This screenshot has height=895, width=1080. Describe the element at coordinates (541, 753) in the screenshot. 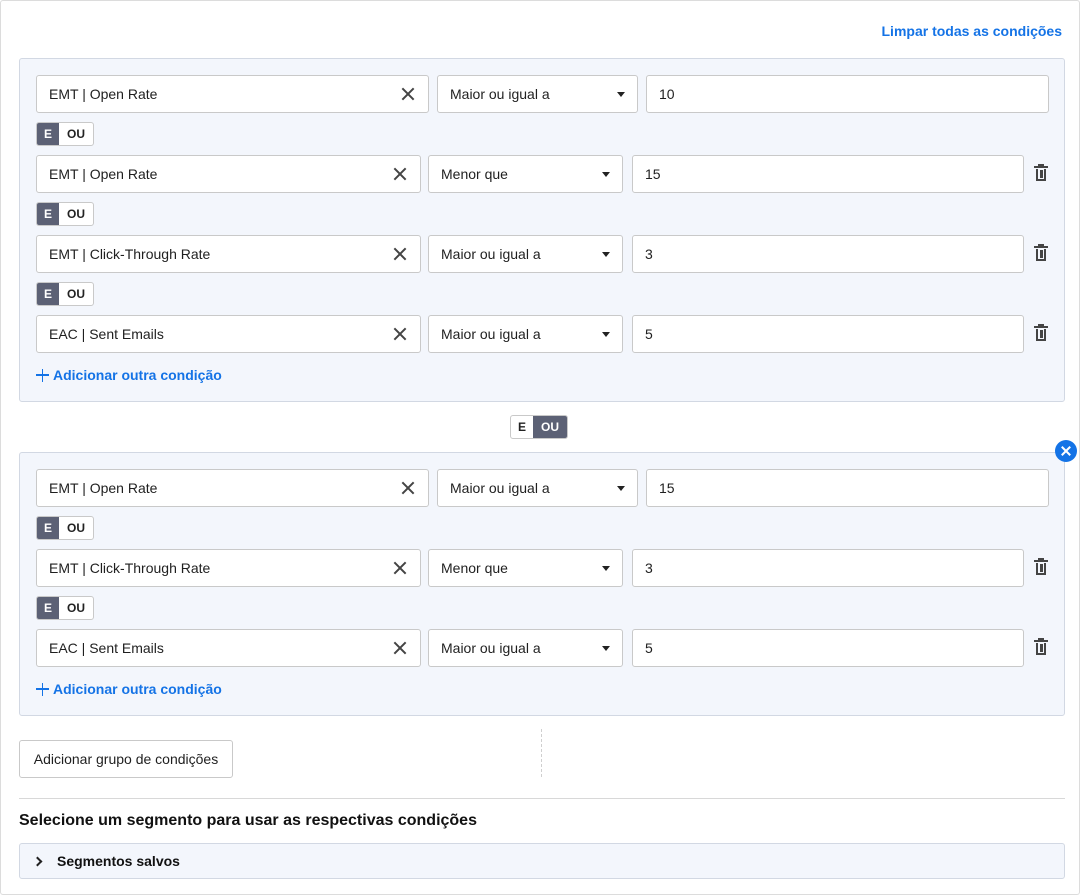

I see `vertical-divider` at that location.